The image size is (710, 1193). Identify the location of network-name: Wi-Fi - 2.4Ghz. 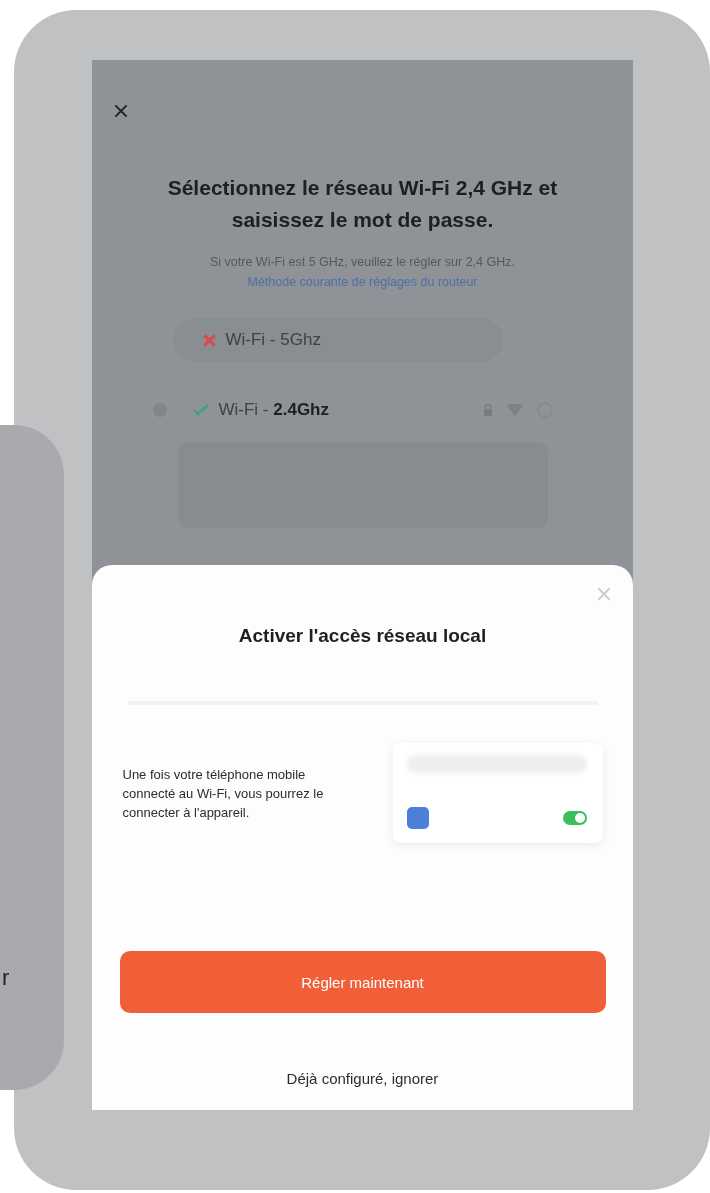
(273, 410).